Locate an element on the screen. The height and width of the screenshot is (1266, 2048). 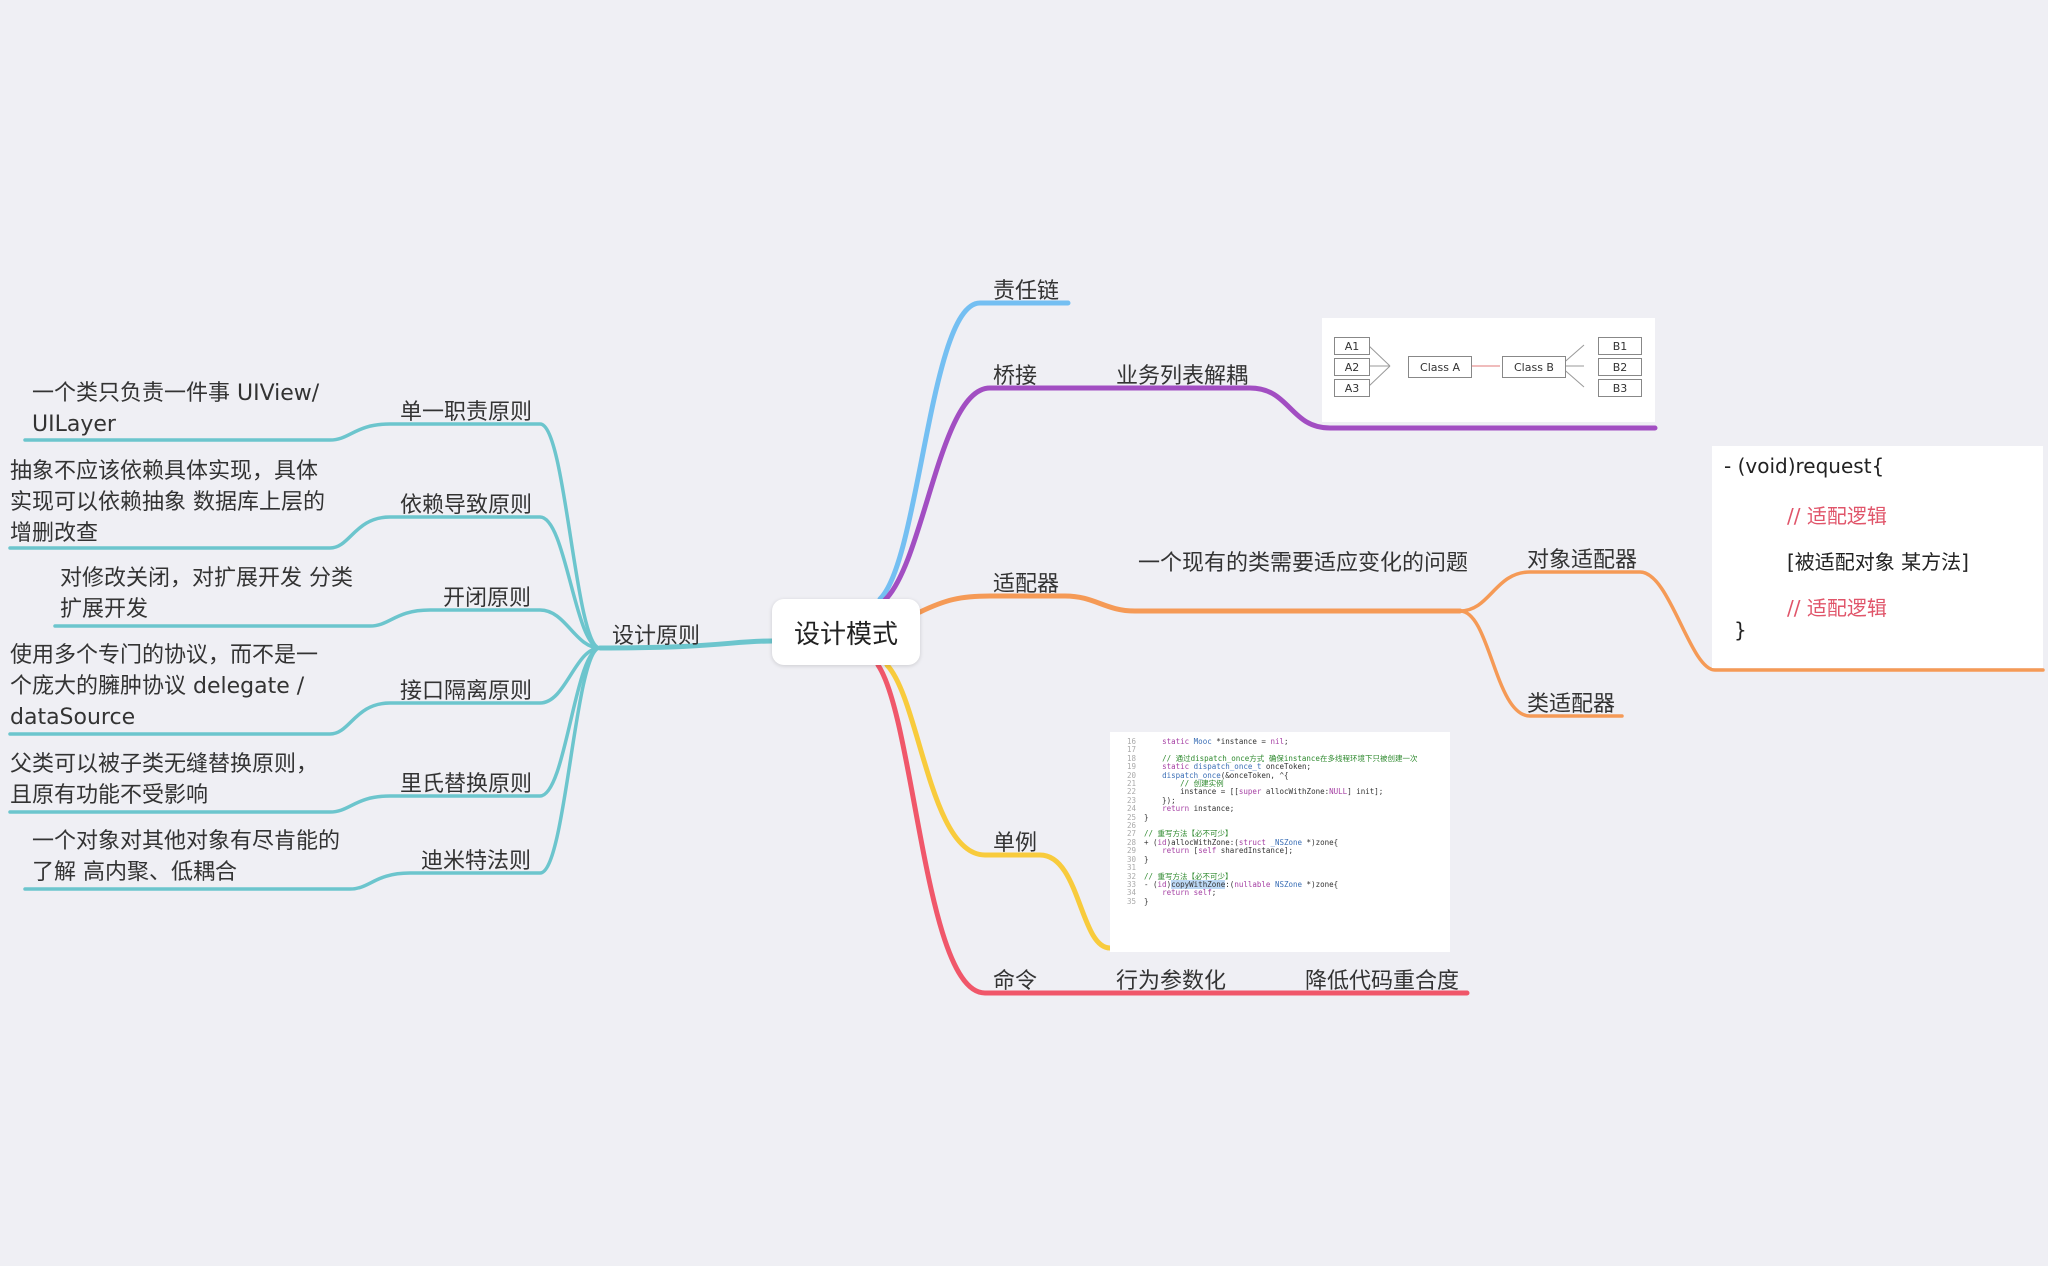
bridge-node: 桥接 is located at coordinates (1015, 374).